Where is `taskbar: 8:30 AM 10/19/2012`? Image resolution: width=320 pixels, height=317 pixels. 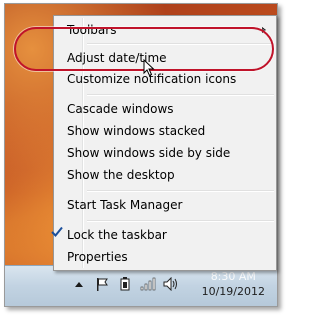 taskbar: 8:30 AM 10/19/2012 is located at coordinates (141, 285).